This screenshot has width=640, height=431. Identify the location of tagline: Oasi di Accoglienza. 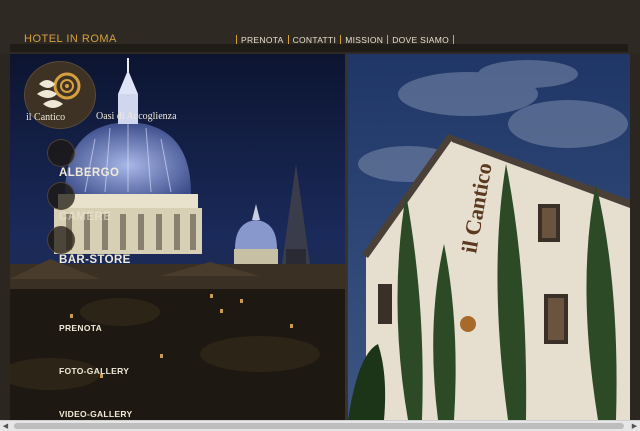
(136, 116).